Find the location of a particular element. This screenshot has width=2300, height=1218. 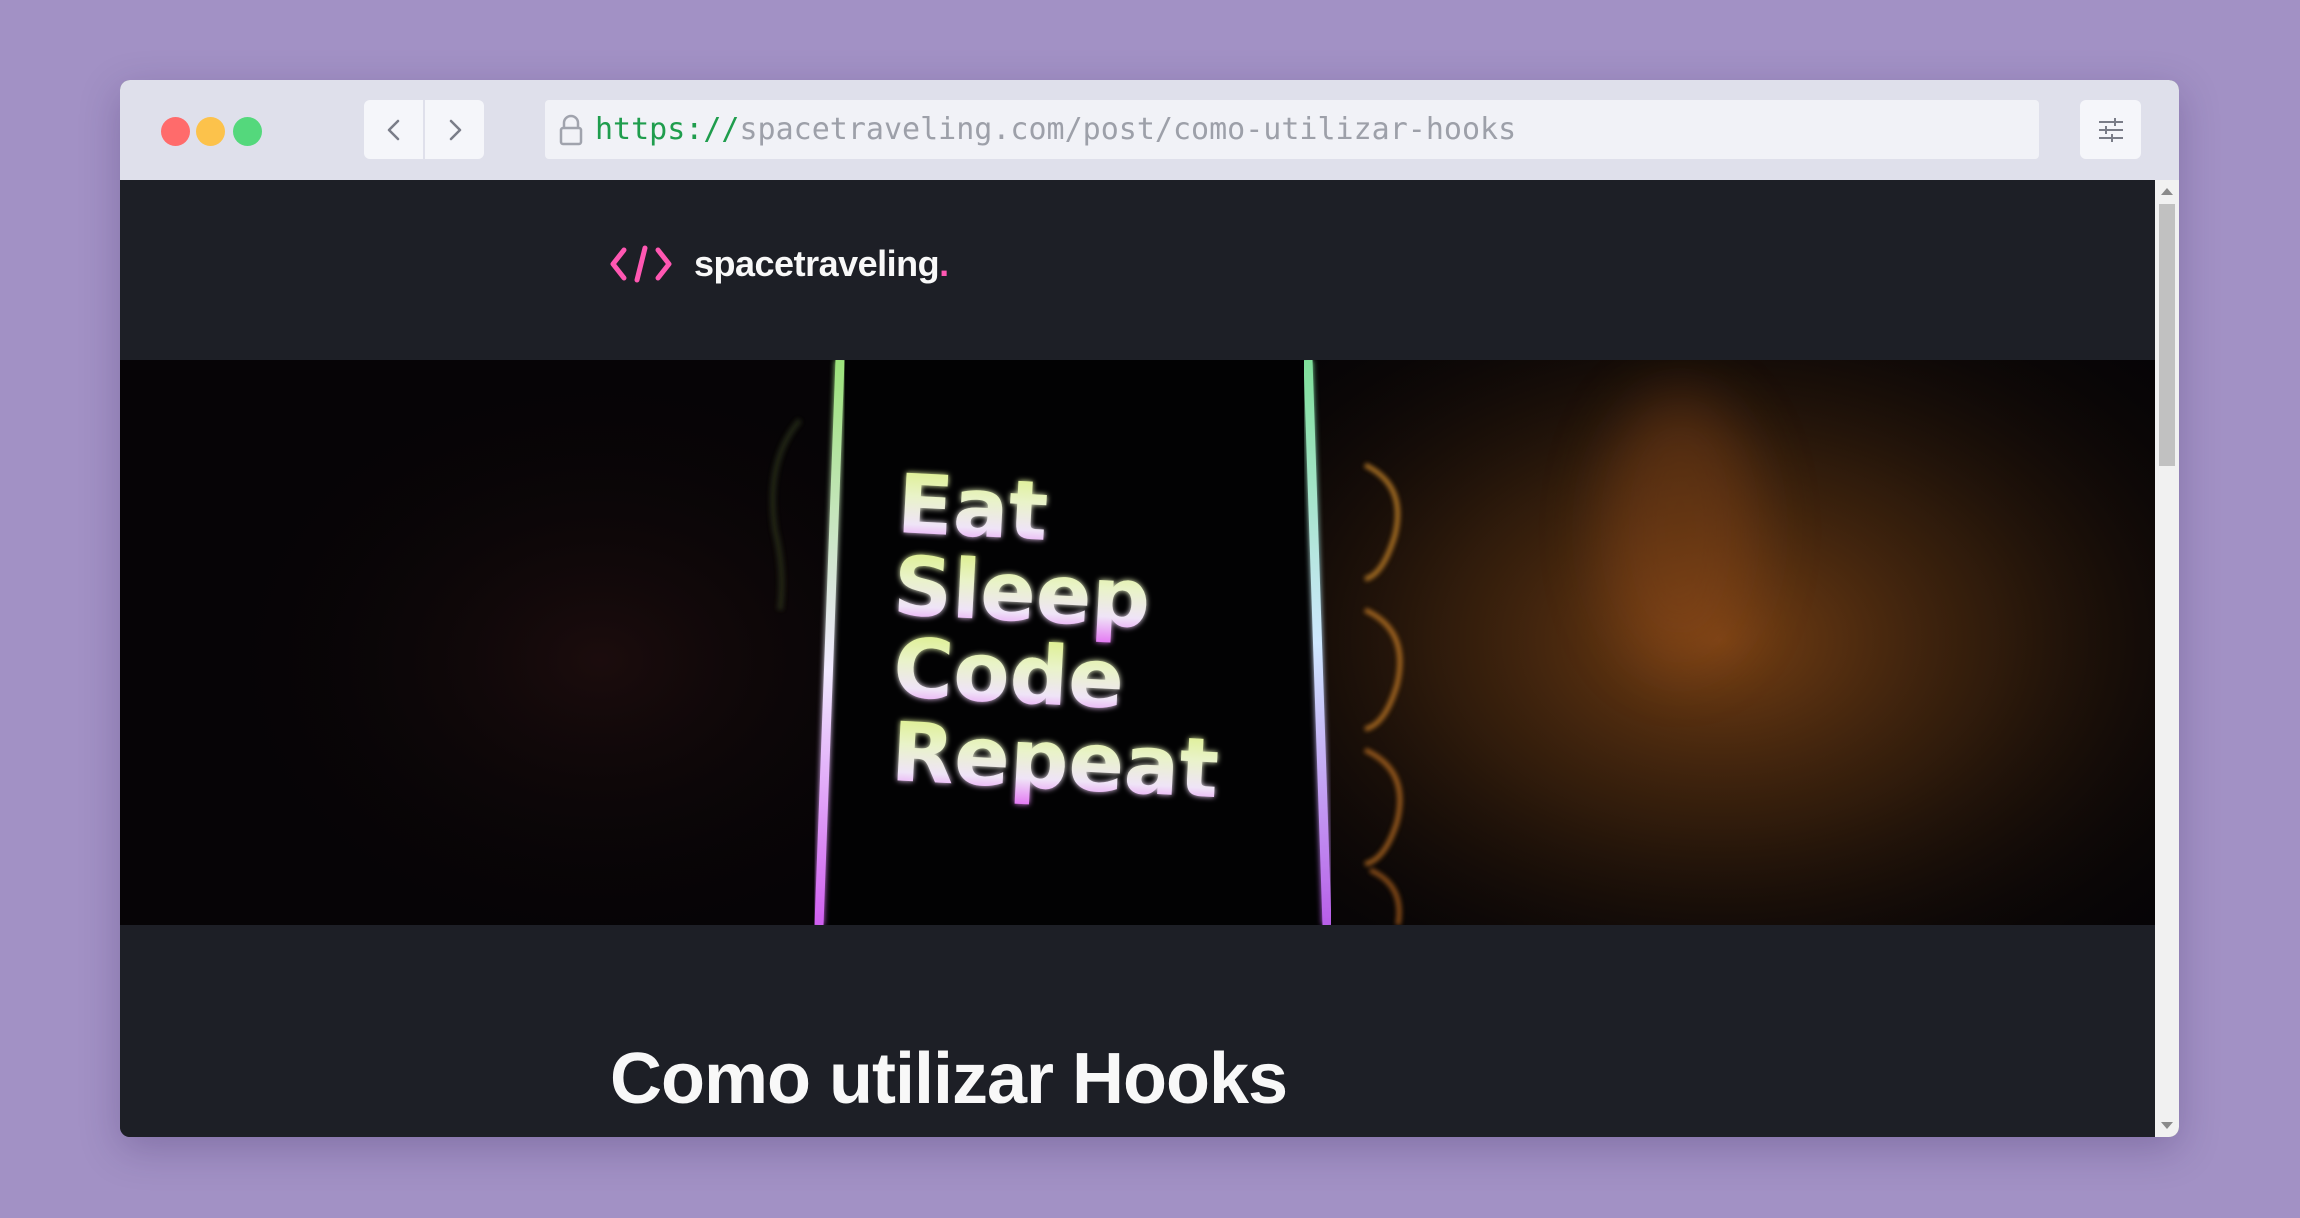

site-header: spacetraveling. is located at coordinates (1137, 270).